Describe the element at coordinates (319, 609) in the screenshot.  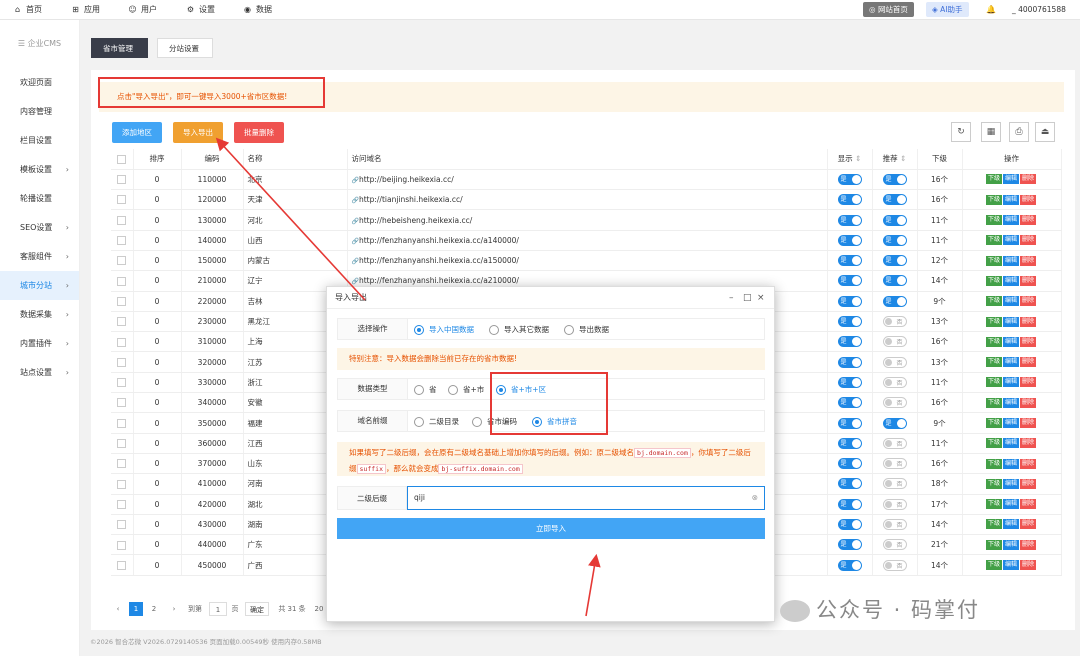
I see `page-size-select: 20 条` at that location.